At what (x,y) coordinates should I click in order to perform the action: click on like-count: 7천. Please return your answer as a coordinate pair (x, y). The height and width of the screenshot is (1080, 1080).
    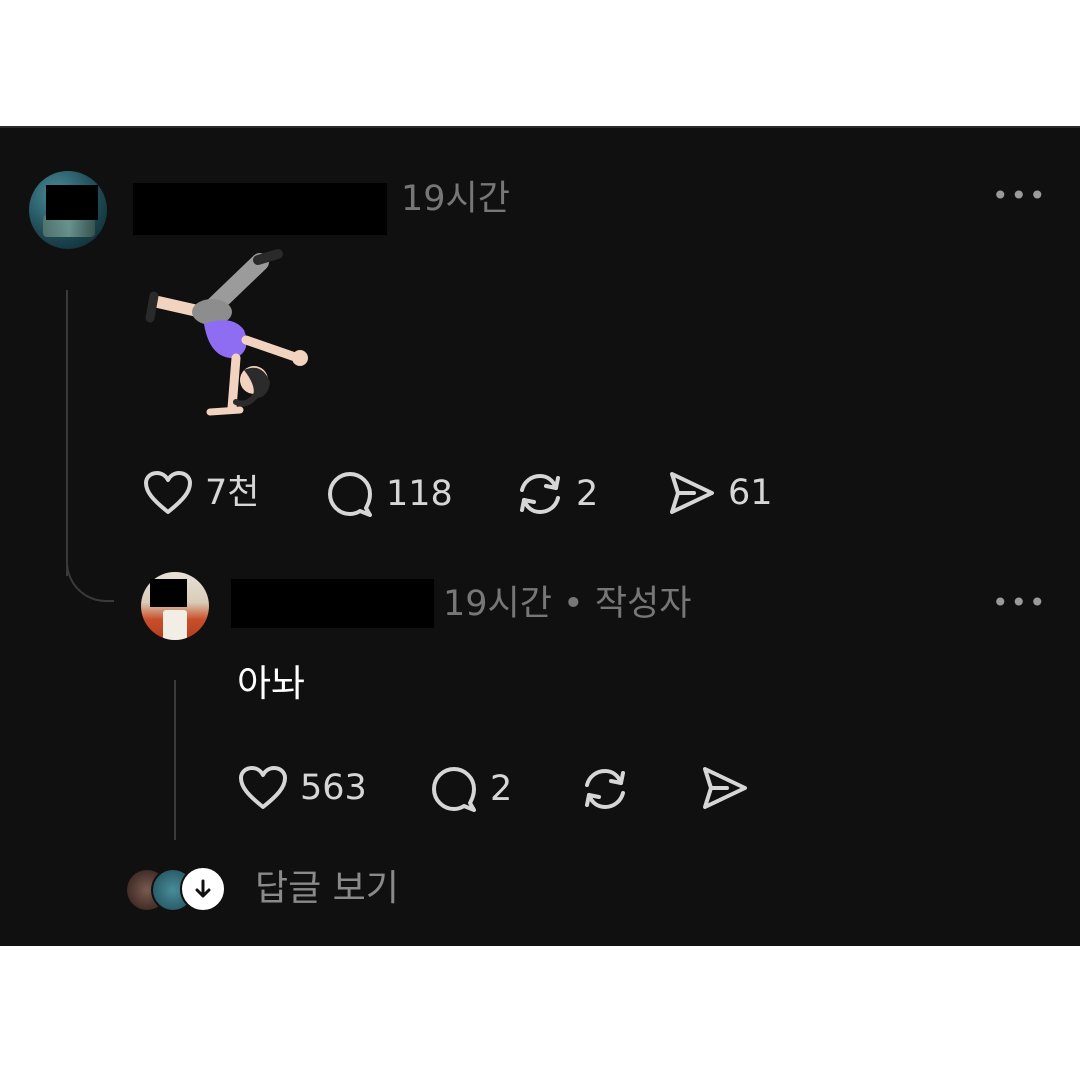
    Looking at the image, I should click on (232, 492).